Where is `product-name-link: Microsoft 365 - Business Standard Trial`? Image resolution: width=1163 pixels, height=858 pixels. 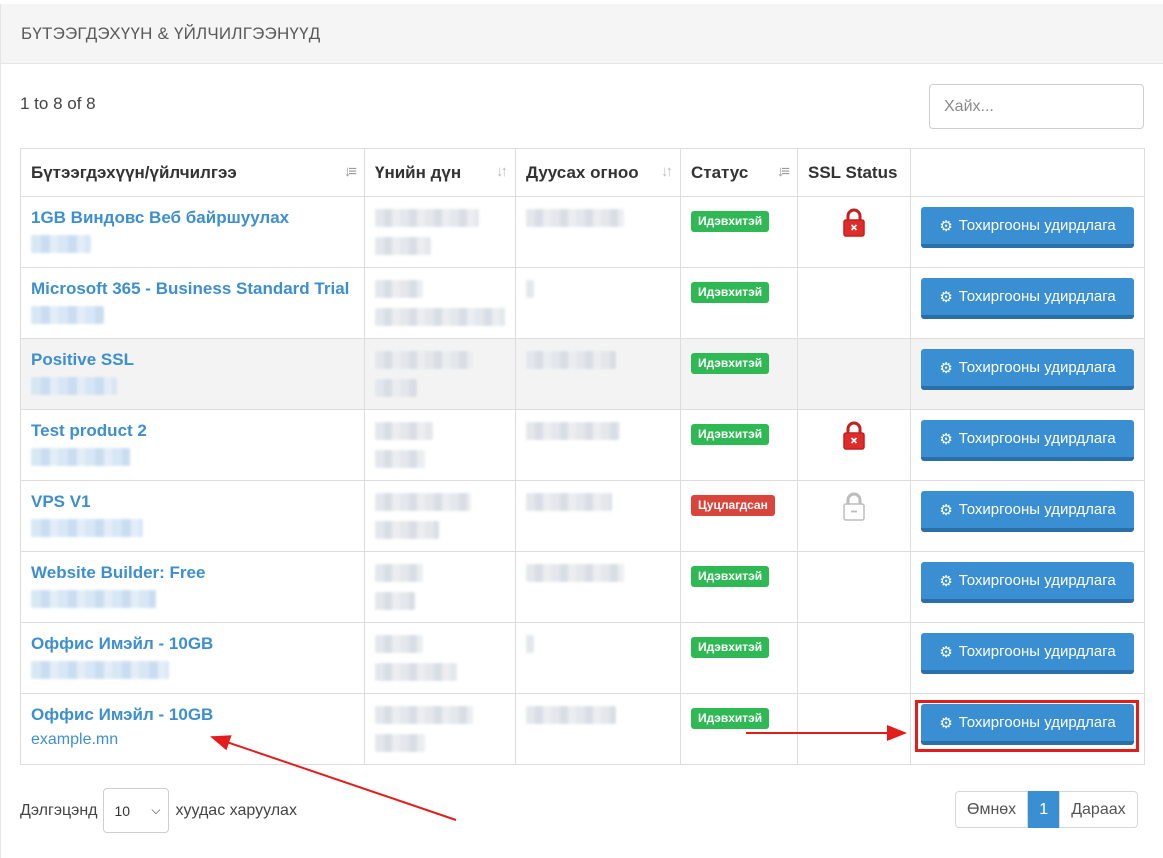
product-name-link: Microsoft 365 - Business Standard Trial is located at coordinates (192, 289).